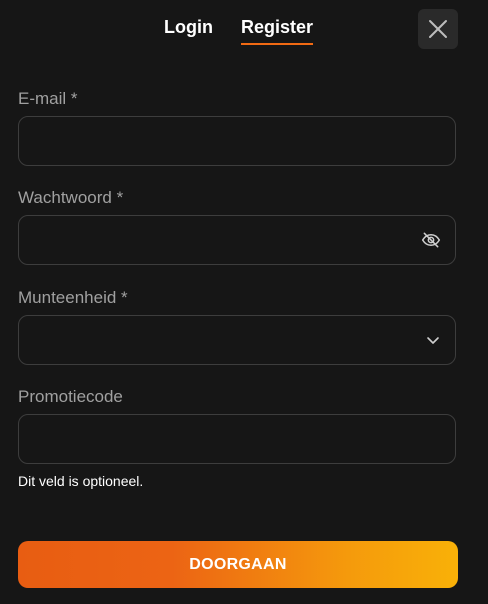 The height and width of the screenshot is (604, 488). Describe the element at coordinates (277, 44) in the screenshot. I see `active-tab-indicator` at that location.